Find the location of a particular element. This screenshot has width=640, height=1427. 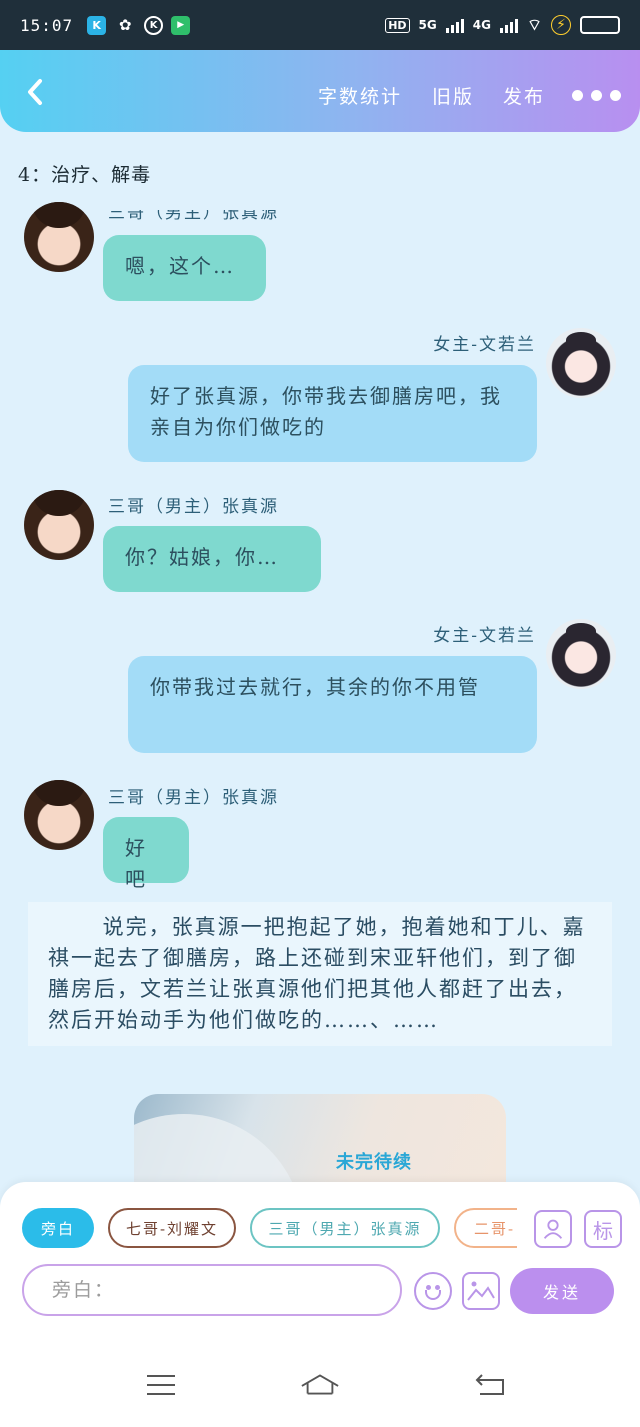

tag-button: 标 is located at coordinates (603, 1229).